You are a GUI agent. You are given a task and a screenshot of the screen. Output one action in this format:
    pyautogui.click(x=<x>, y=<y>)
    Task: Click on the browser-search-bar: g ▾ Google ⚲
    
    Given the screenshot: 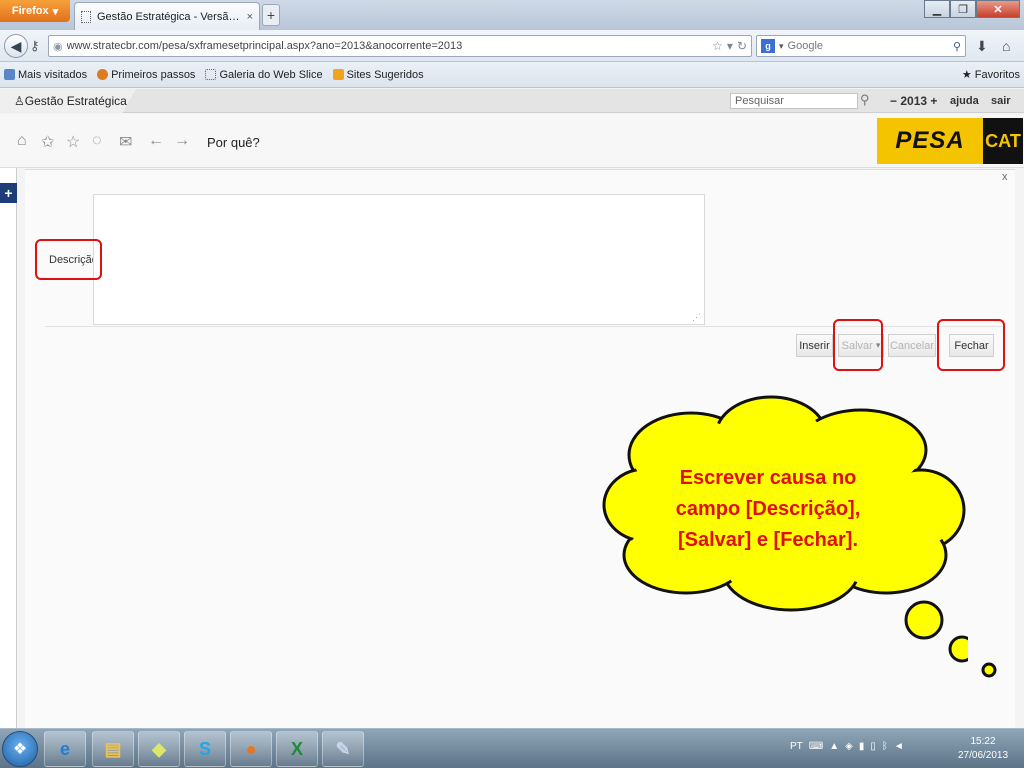 What is the action you would take?
    pyautogui.click(x=861, y=46)
    